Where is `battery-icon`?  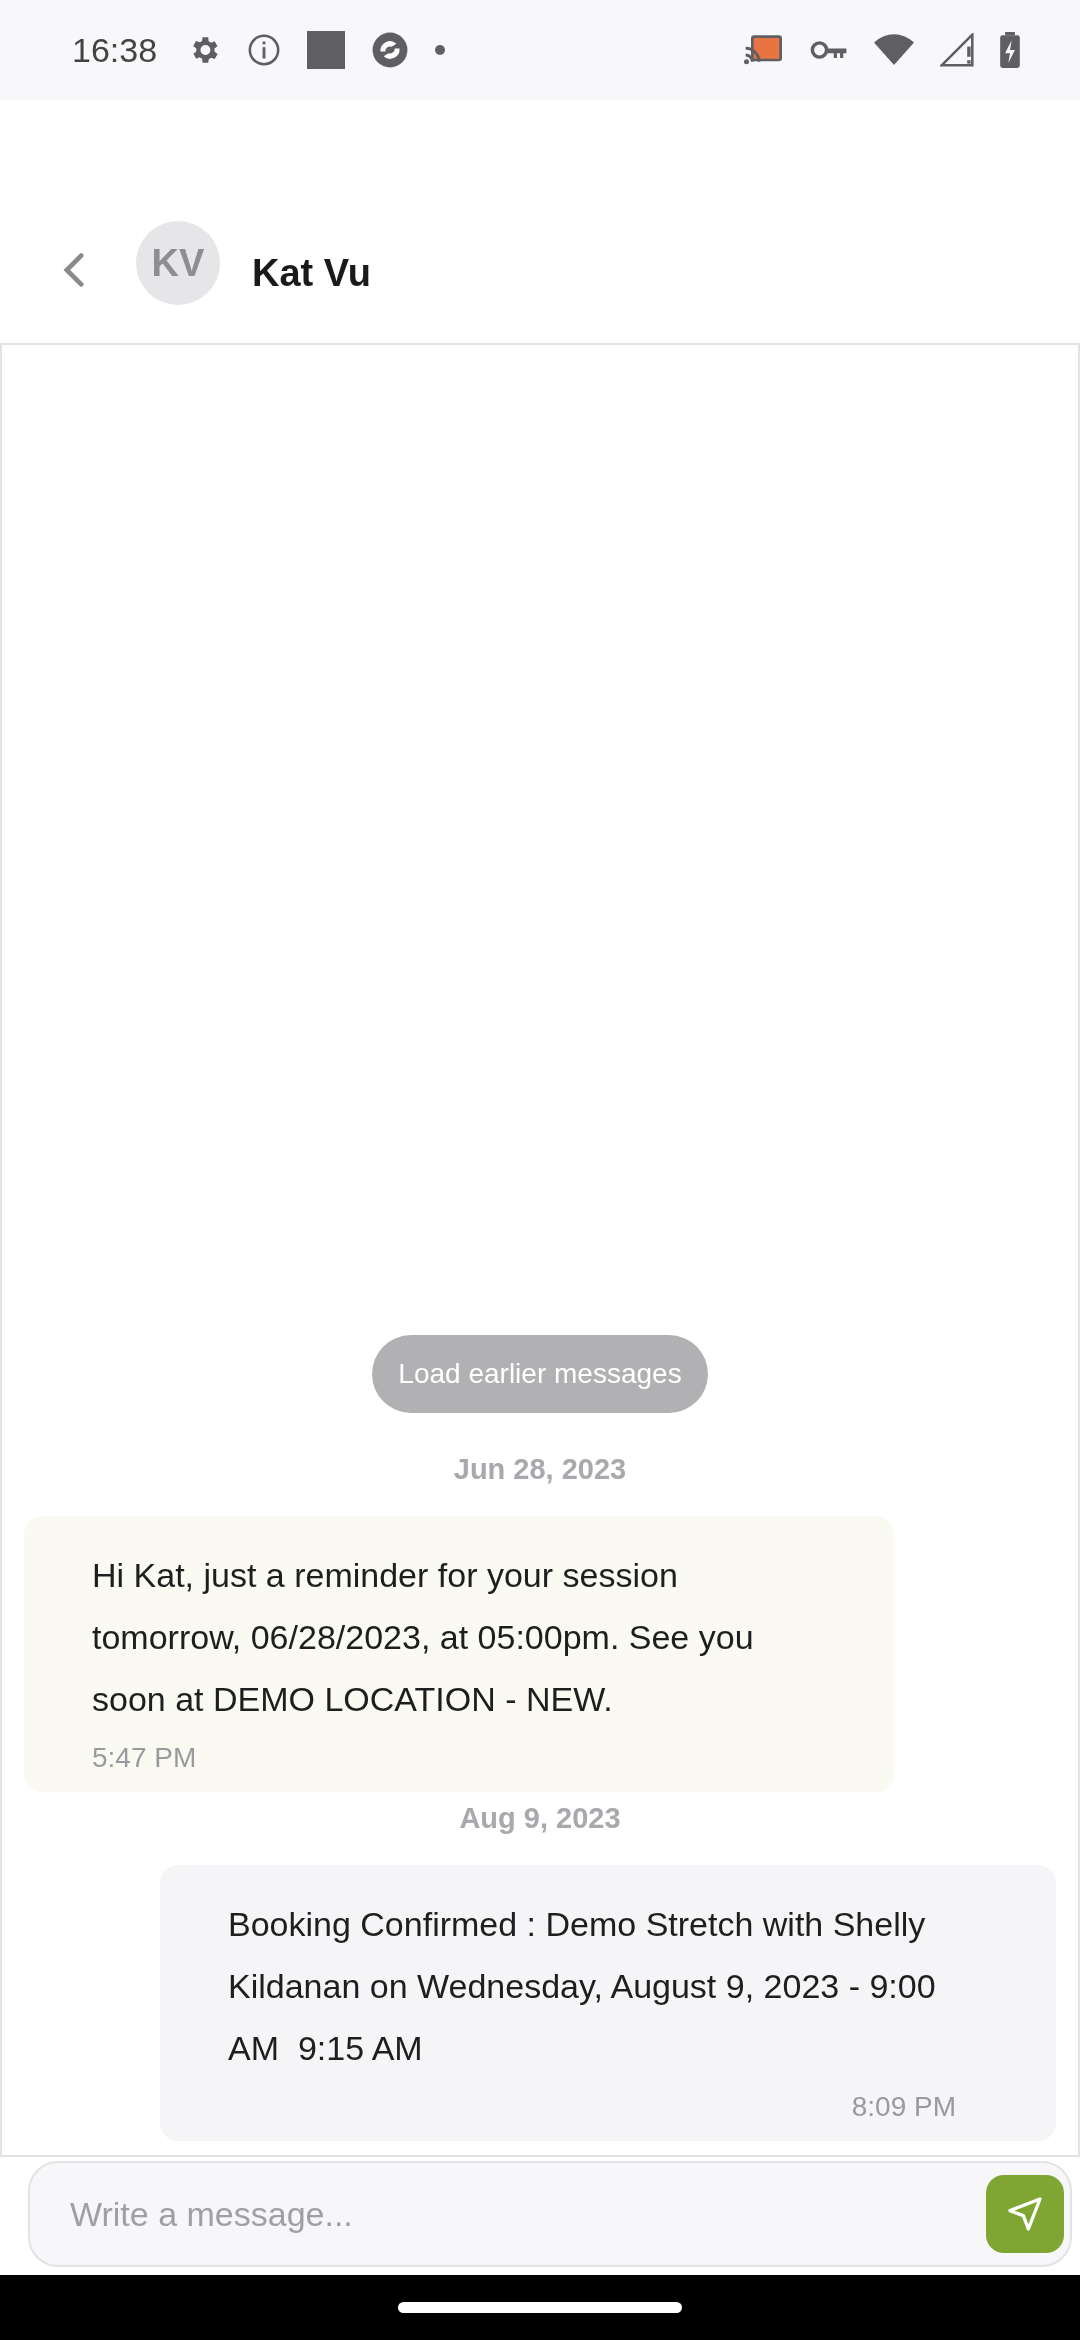
battery-icon is located at coordinates (1010, 50).